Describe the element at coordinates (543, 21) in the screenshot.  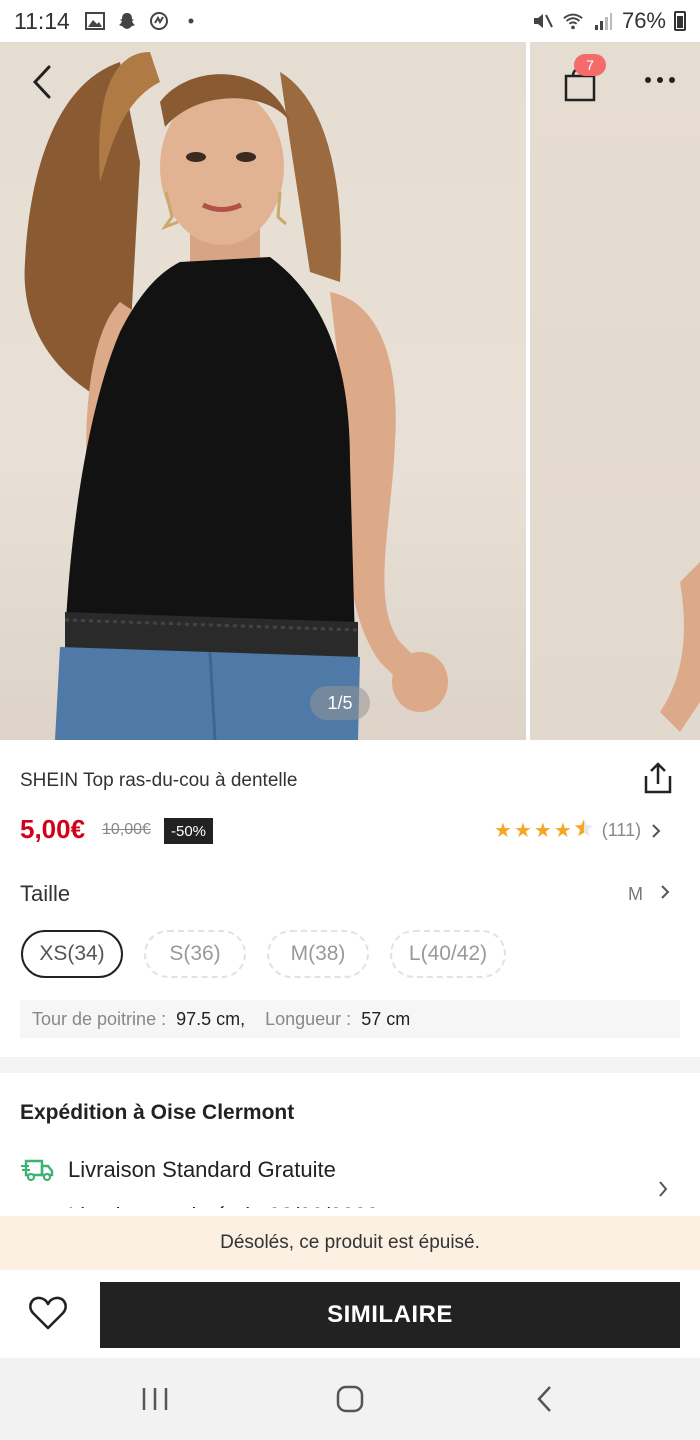
I see `mute-icon` at that location.